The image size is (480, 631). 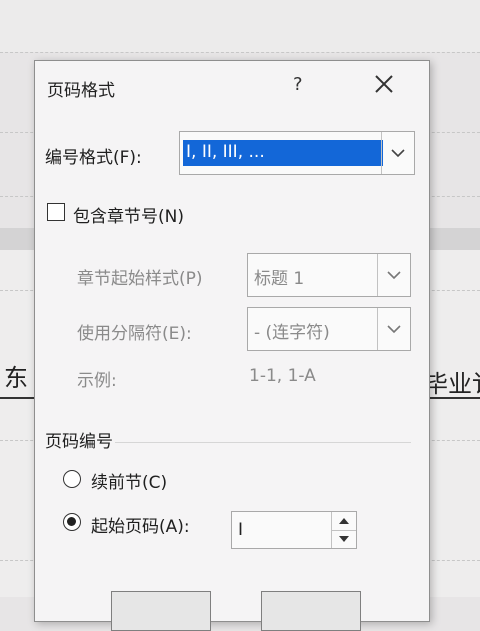 I want to click on document-text-right: 毕业讠, so click(x=452, y=384).